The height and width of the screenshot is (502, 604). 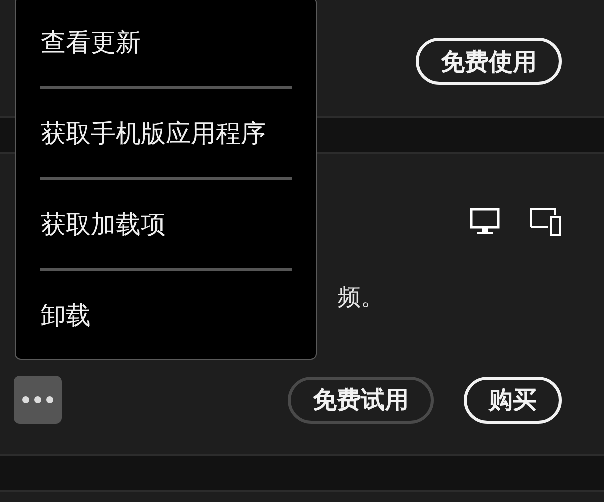 What do you see at coordinates (485, 222) in the screenshot?
I see `monitor-icon` at bounding box center [485, 222].